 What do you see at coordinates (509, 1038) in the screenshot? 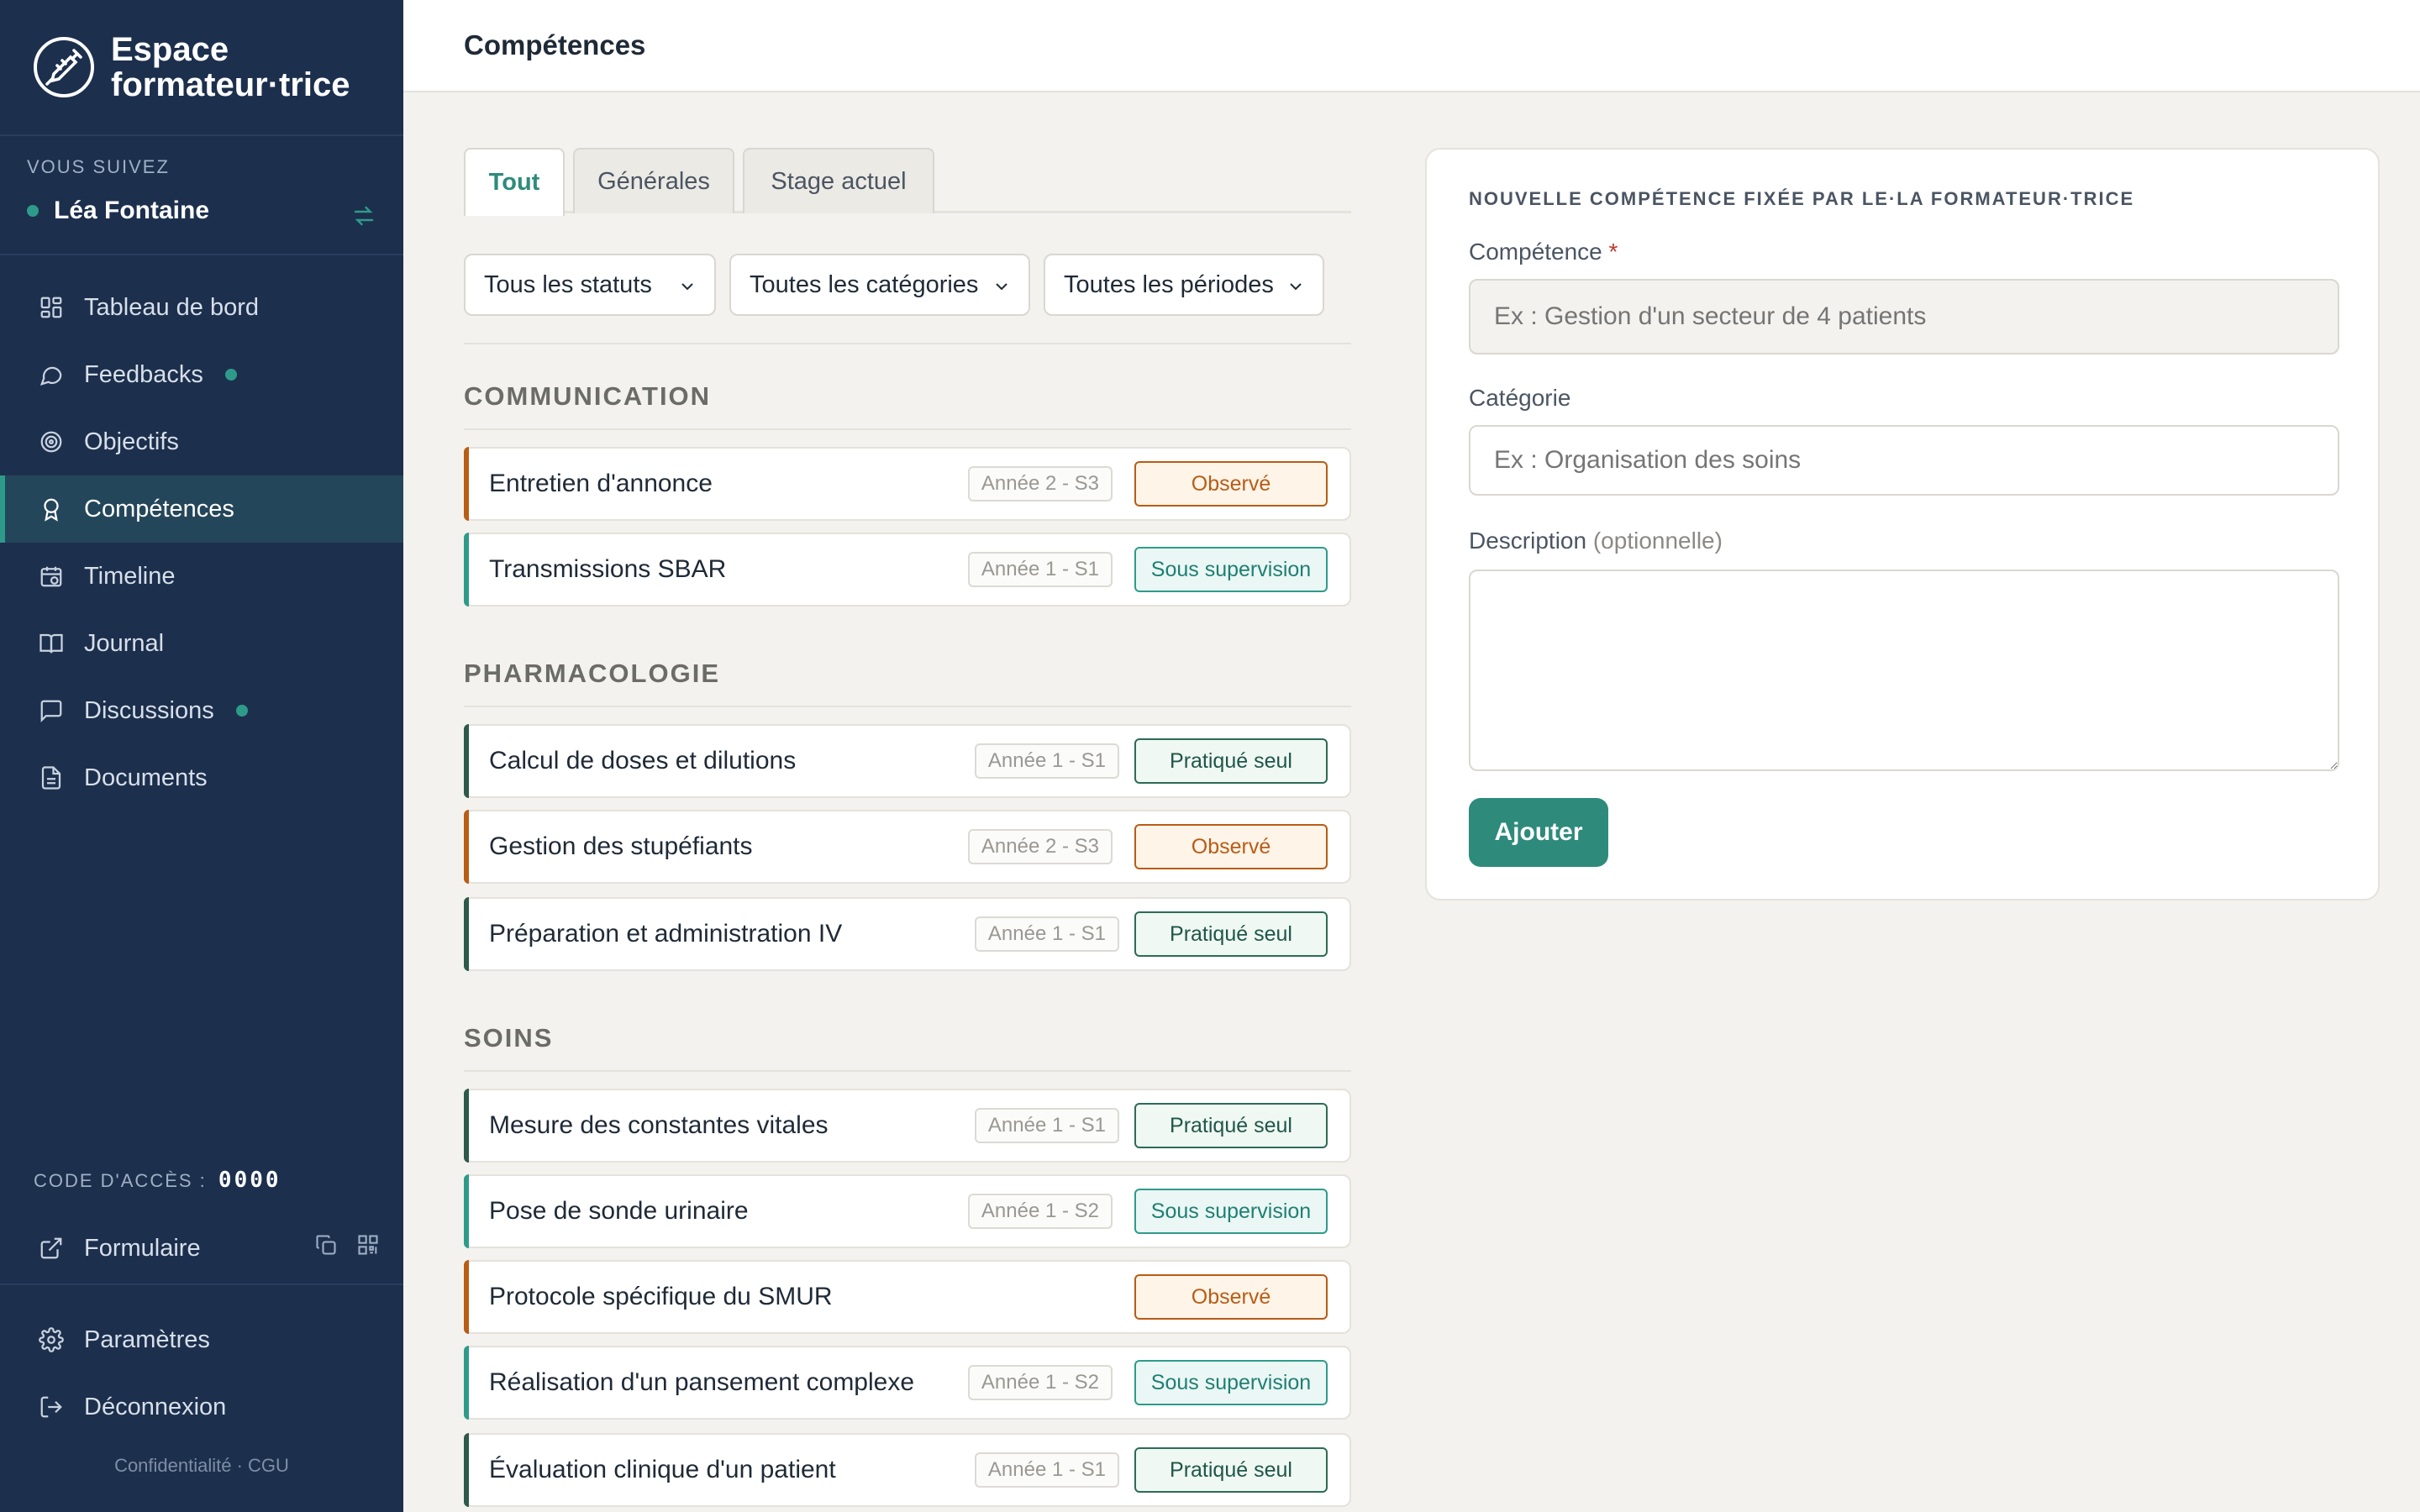
I see `category-title: SOINS` at bounding box center [509, 1038].